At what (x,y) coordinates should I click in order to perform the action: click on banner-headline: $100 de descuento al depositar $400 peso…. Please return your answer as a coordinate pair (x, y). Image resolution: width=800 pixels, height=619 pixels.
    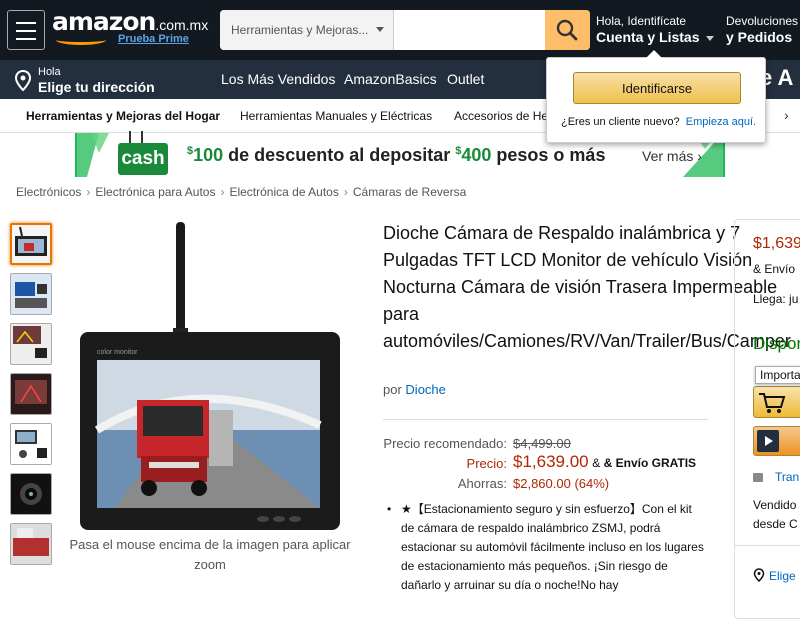
    Looking at the image, I should click on (396, 155).